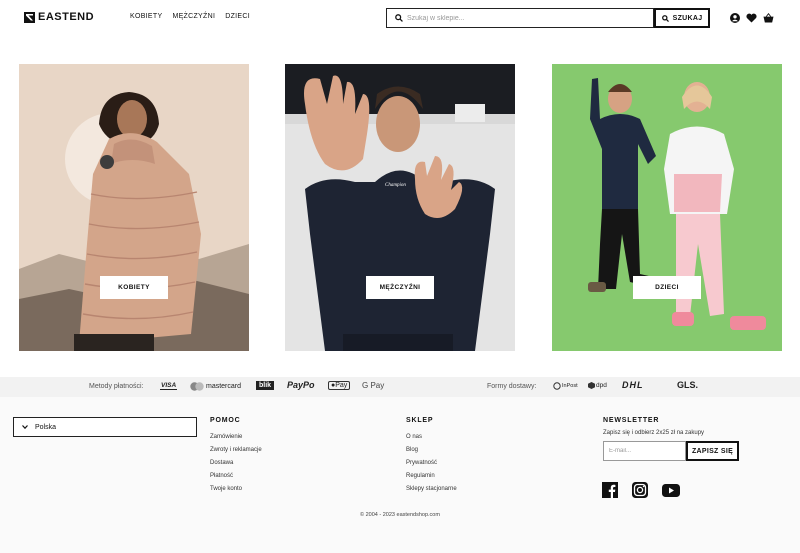  What do you see at coordinates (395, 185) in the screenshot?
I see `svg-text: Champion` at bounding box center [395, 185].